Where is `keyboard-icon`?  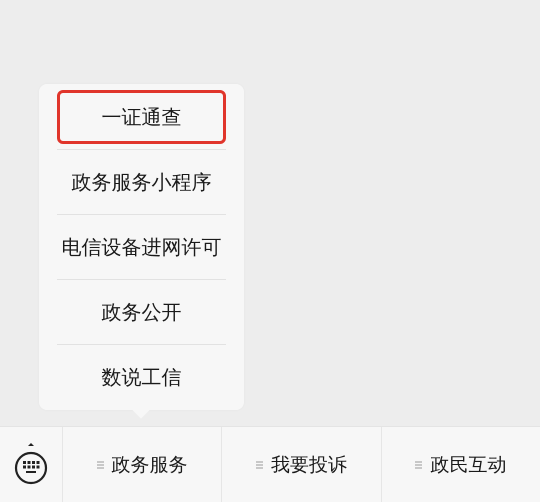 keyboard-icon is located at coordinates (31, 464).